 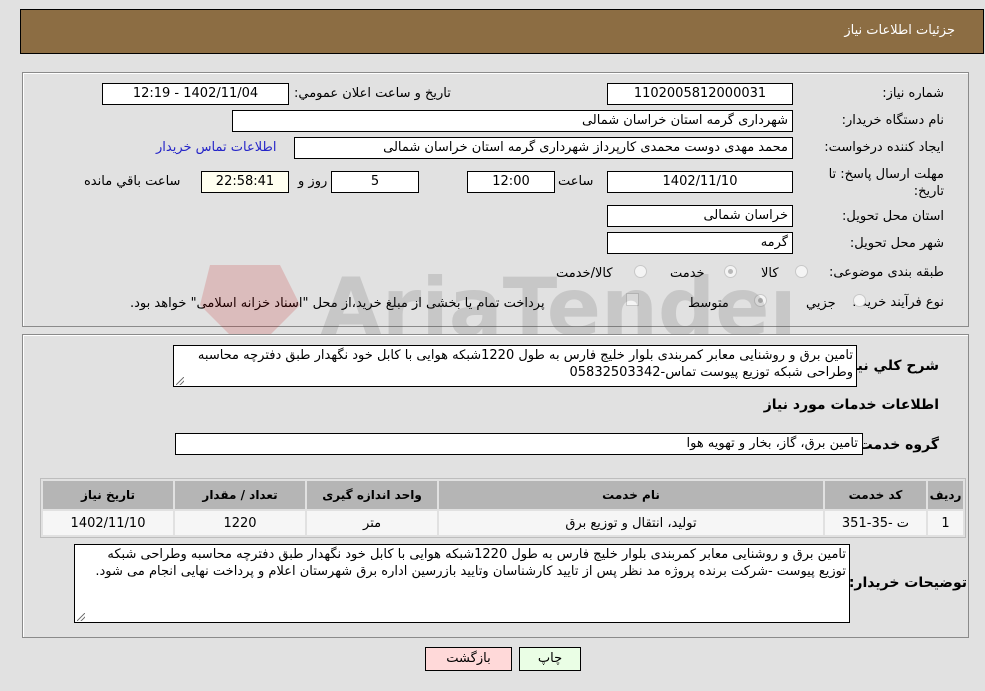 What do you see at coordinates (108, 523) in the screenshot?
I see `cell-need-date: 1402/11/10` at bounding box center [108, 523].